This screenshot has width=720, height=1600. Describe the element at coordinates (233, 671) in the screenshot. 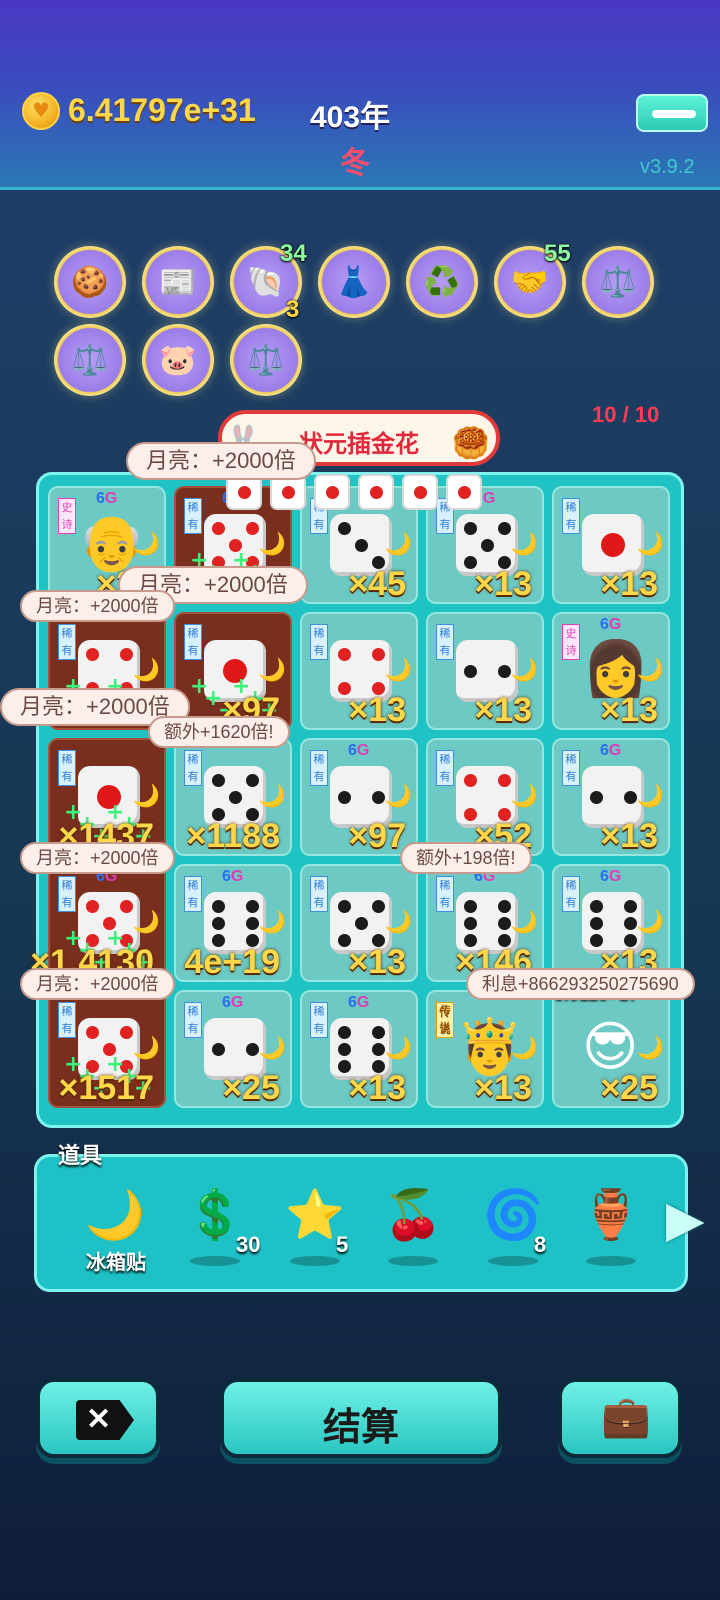

I see `board-cell: 稀有 🌙 + + + + + + ×97` at that location.